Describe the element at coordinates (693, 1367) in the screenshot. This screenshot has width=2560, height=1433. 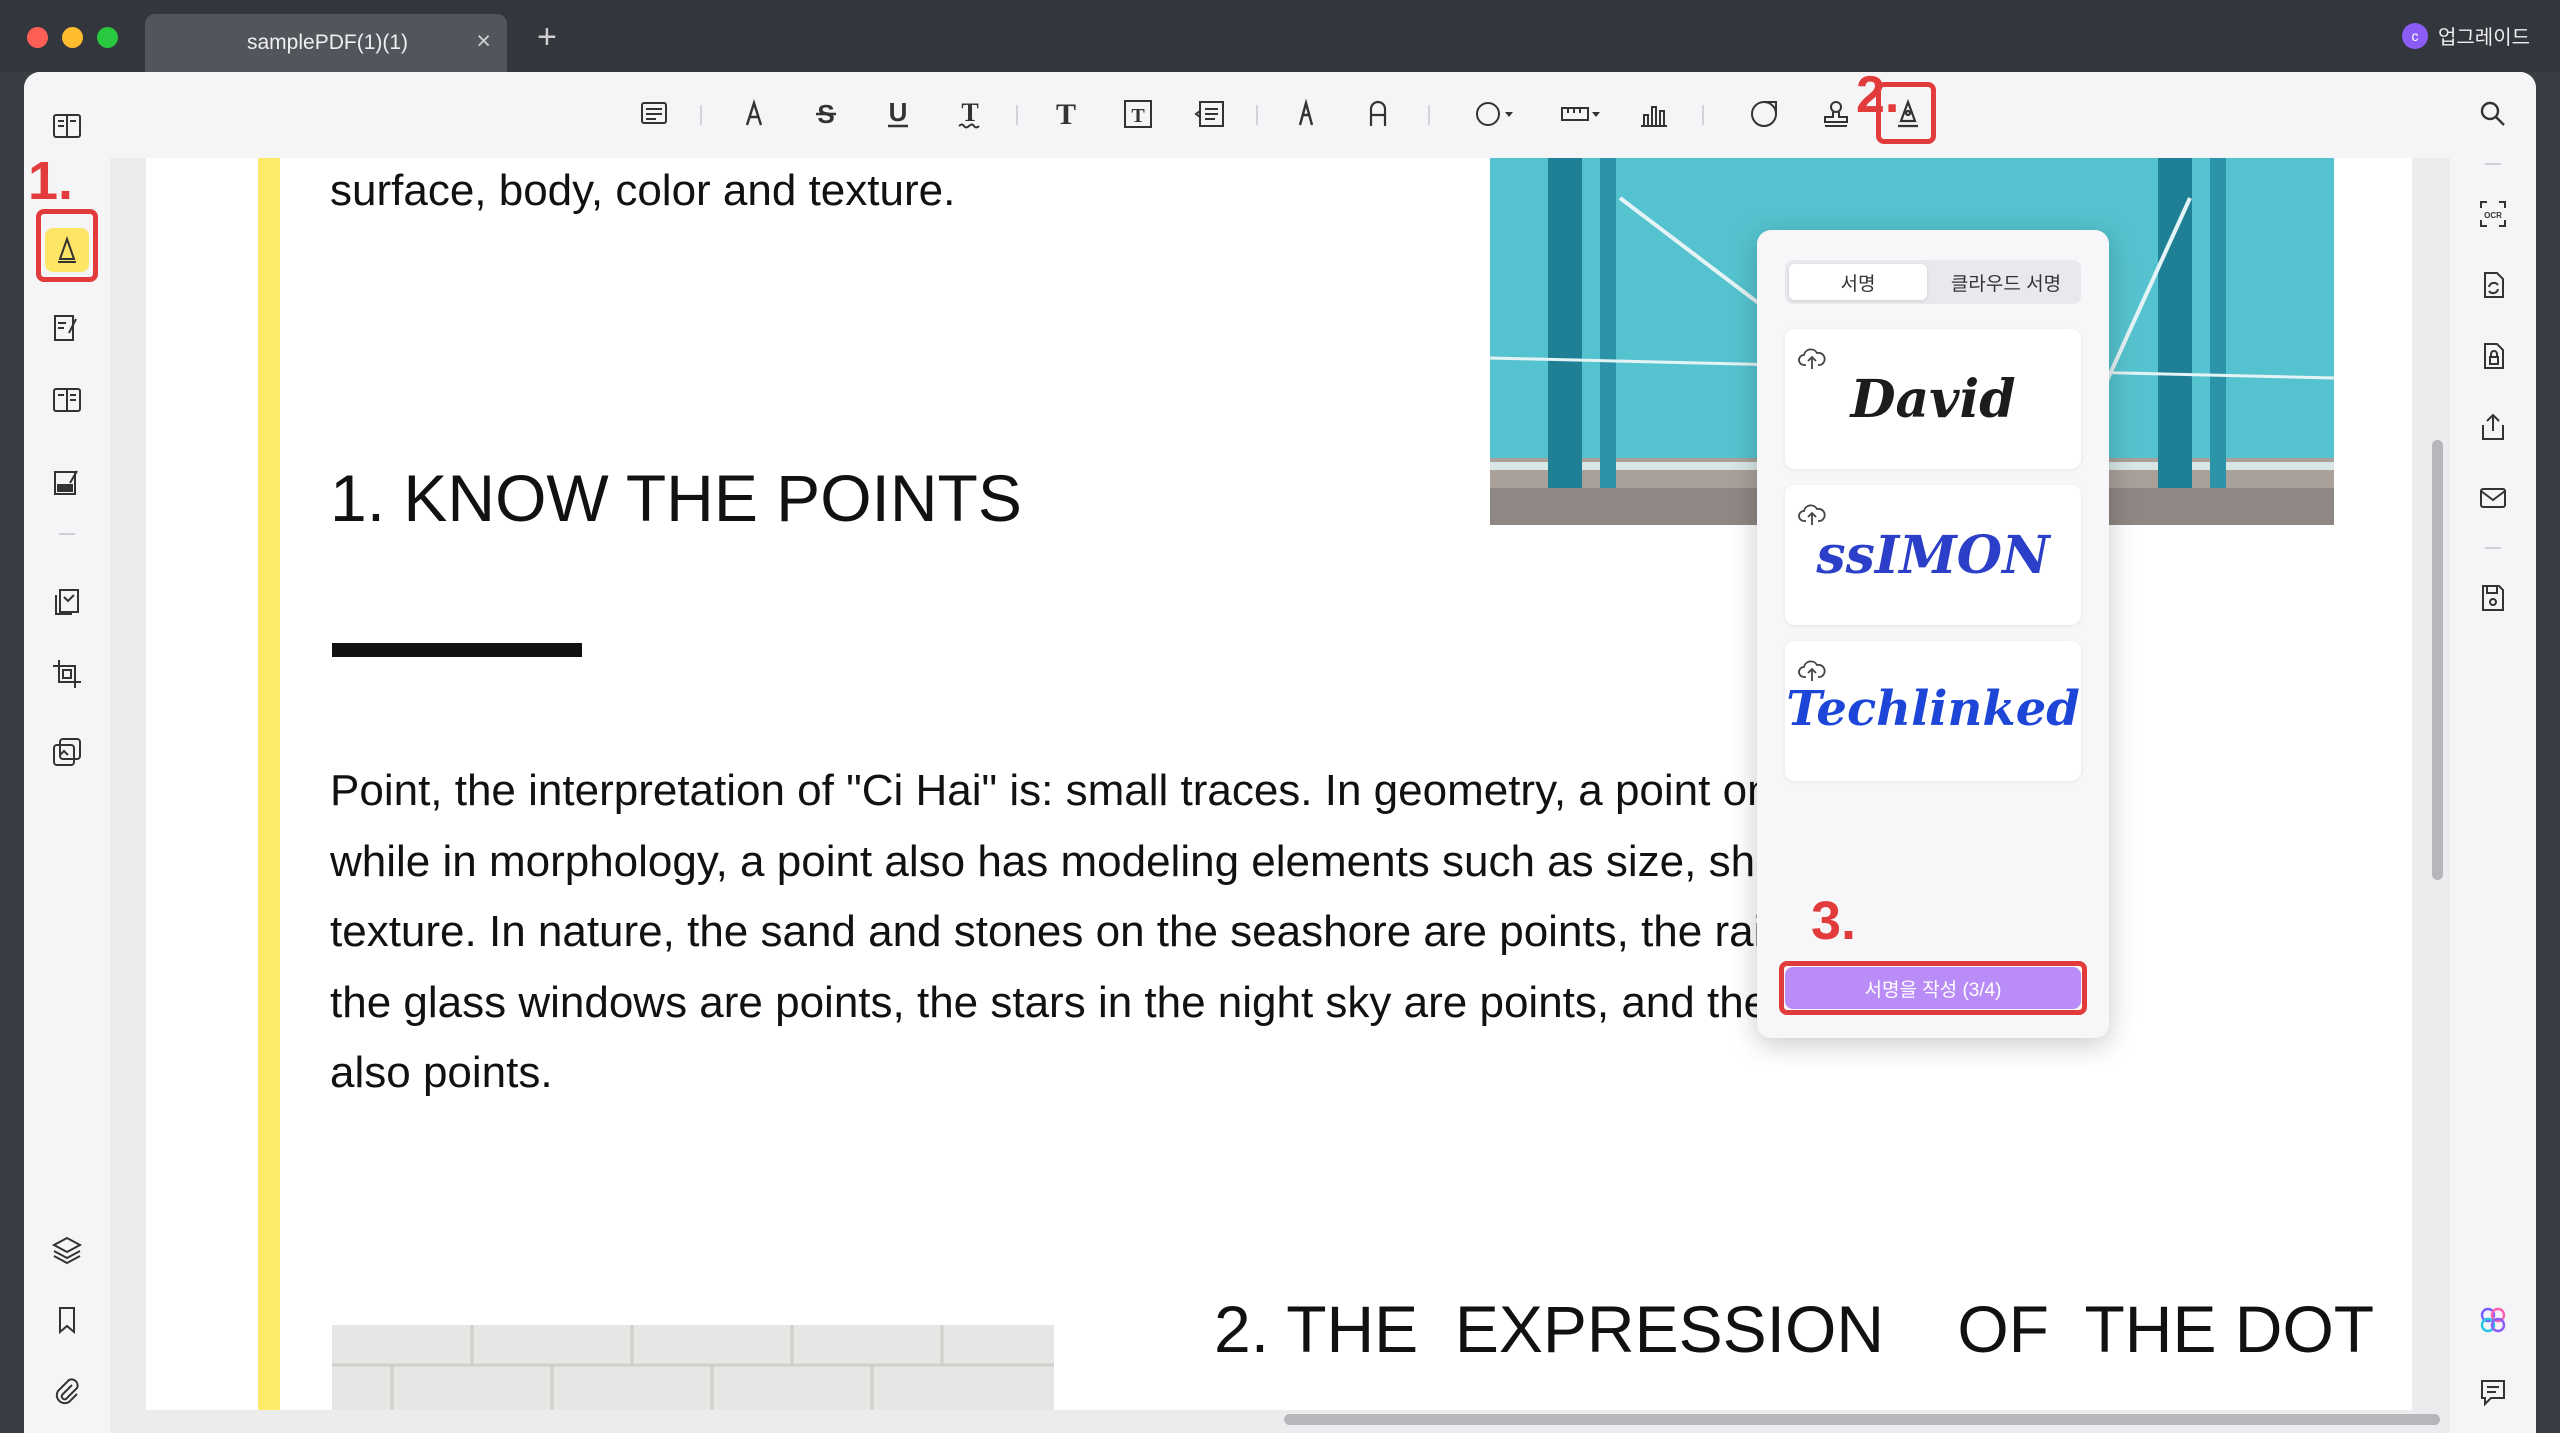
I see `tile-photo` at that location.